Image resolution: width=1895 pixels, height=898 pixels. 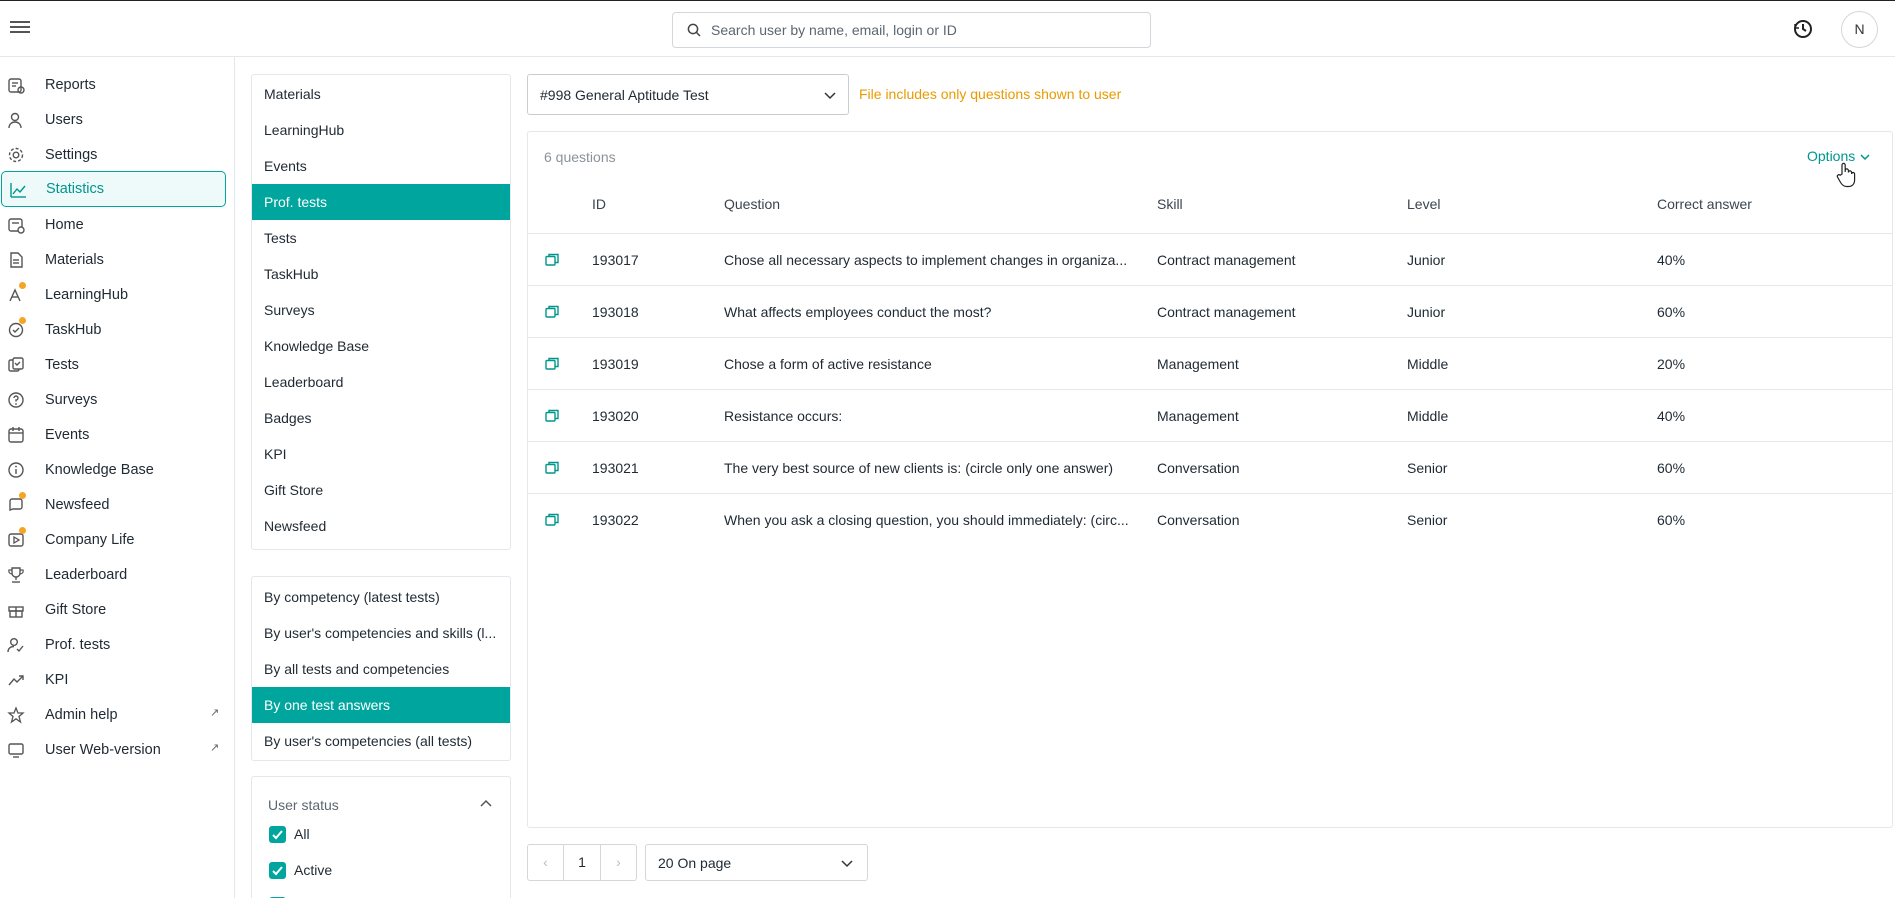 I want to click on search-box, so click(x=911, y=30).